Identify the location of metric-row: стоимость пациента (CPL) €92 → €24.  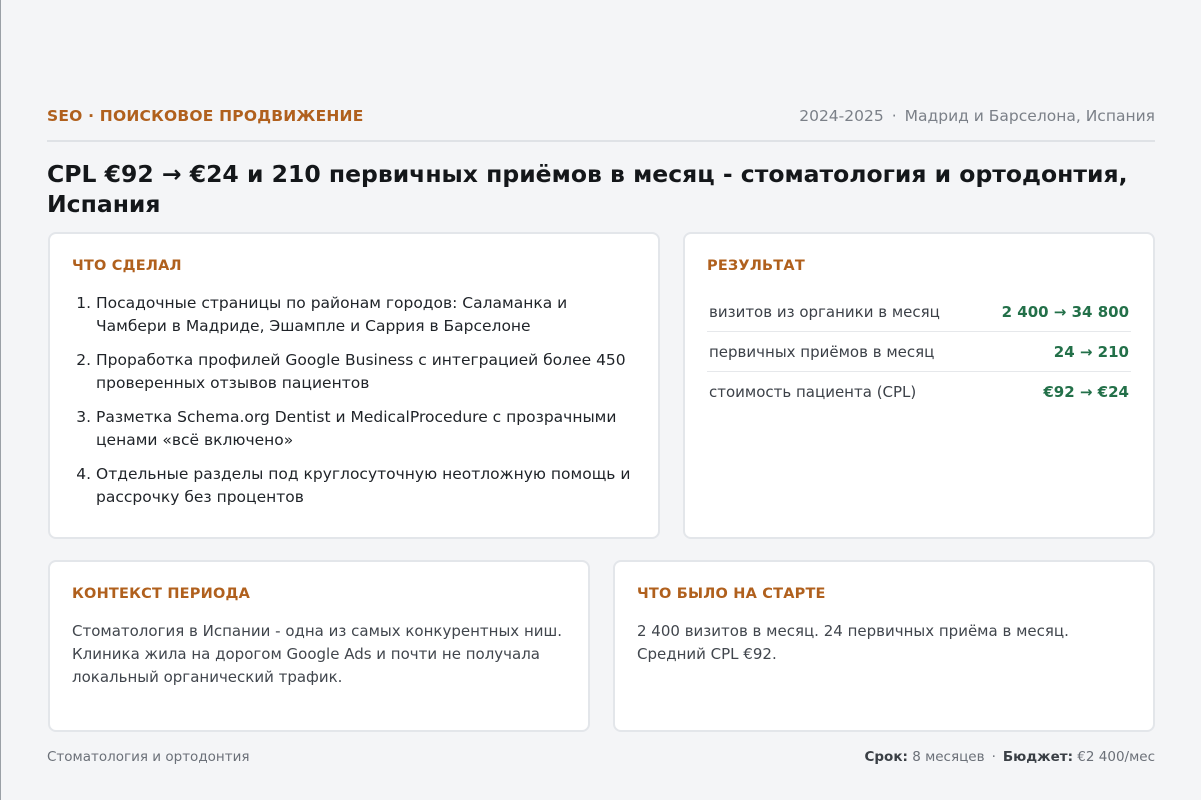
(919, 392).